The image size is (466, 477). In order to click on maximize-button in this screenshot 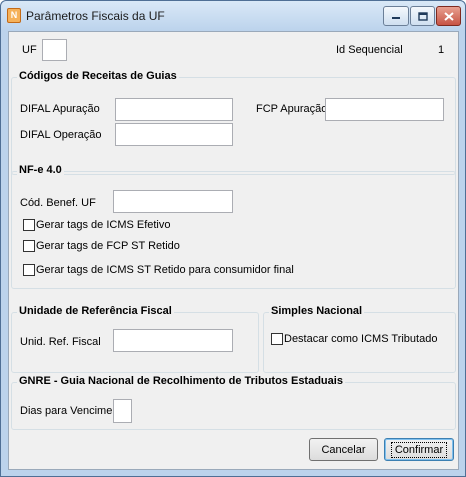, I will do `click(422, 16)`.